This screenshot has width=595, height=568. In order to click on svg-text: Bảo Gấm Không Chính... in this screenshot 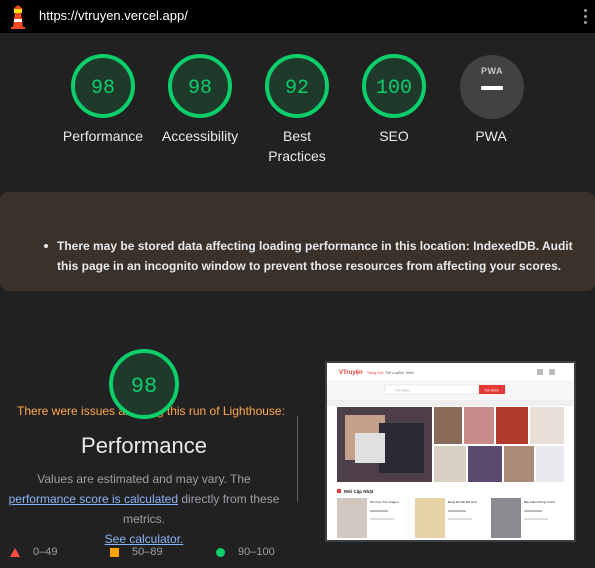, I will do `click(541, 502)`.